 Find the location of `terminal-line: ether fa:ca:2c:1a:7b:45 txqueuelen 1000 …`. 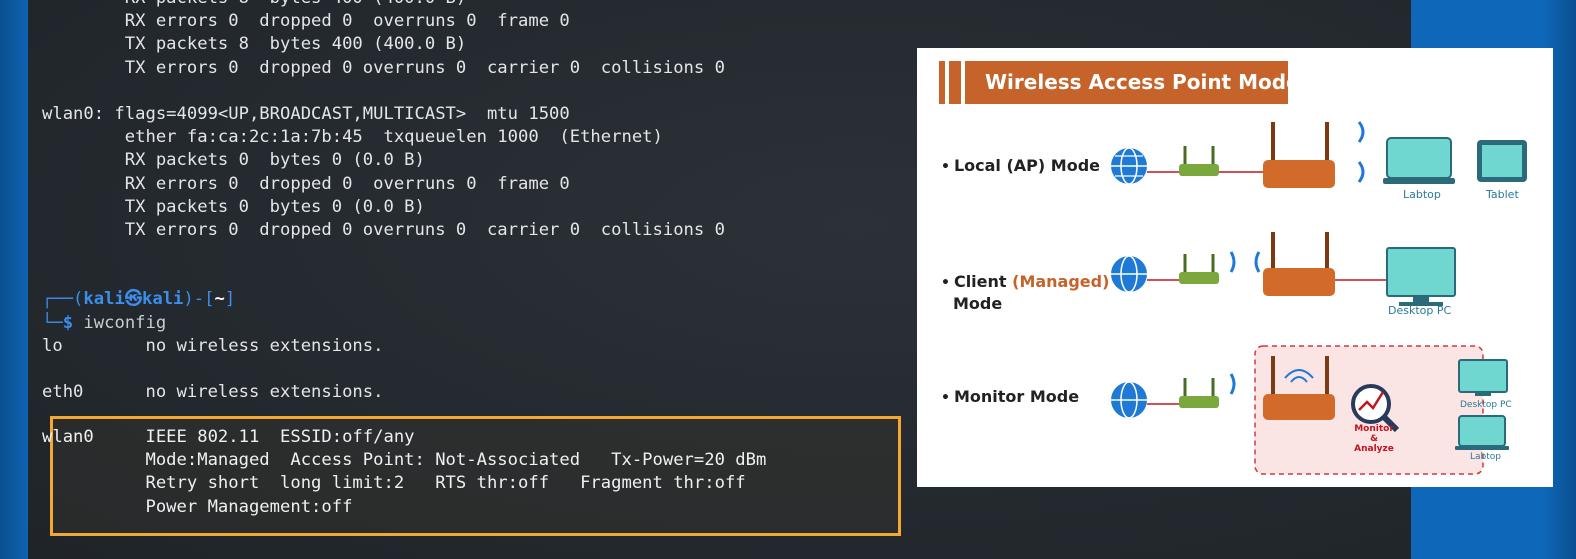

terminal-line: ether fa:ca:2c:1a:7b:45 txqueuelen 1000 … is located at coordinates (352, 137).